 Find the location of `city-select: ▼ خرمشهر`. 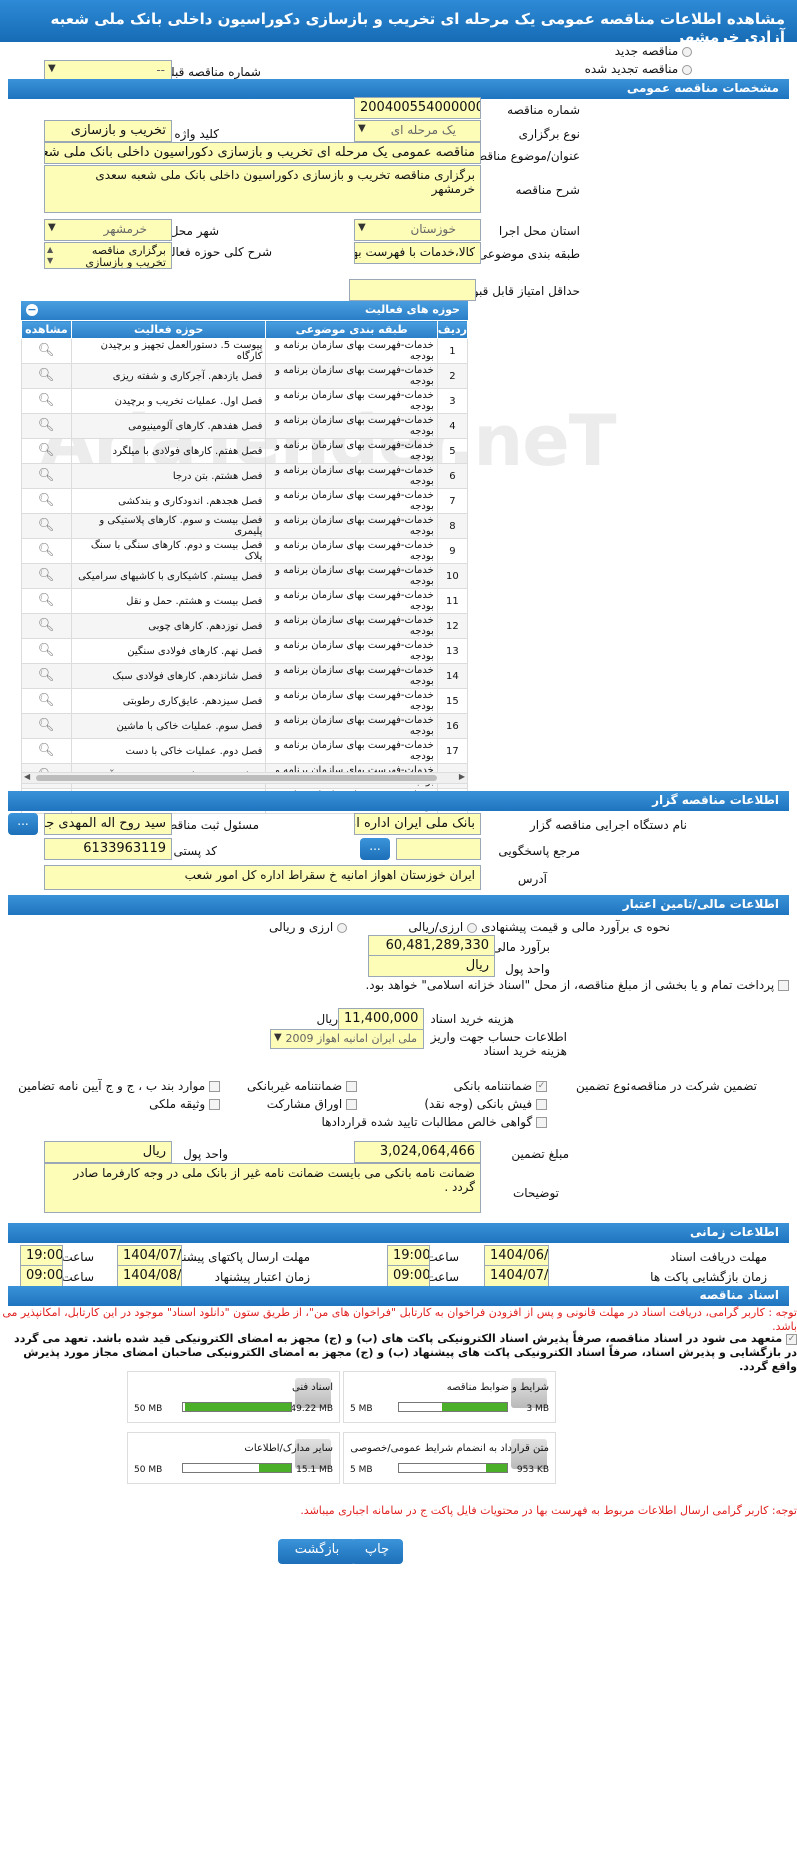

city-select: ▼ خرمشهر is located at coordinates (108, 230).